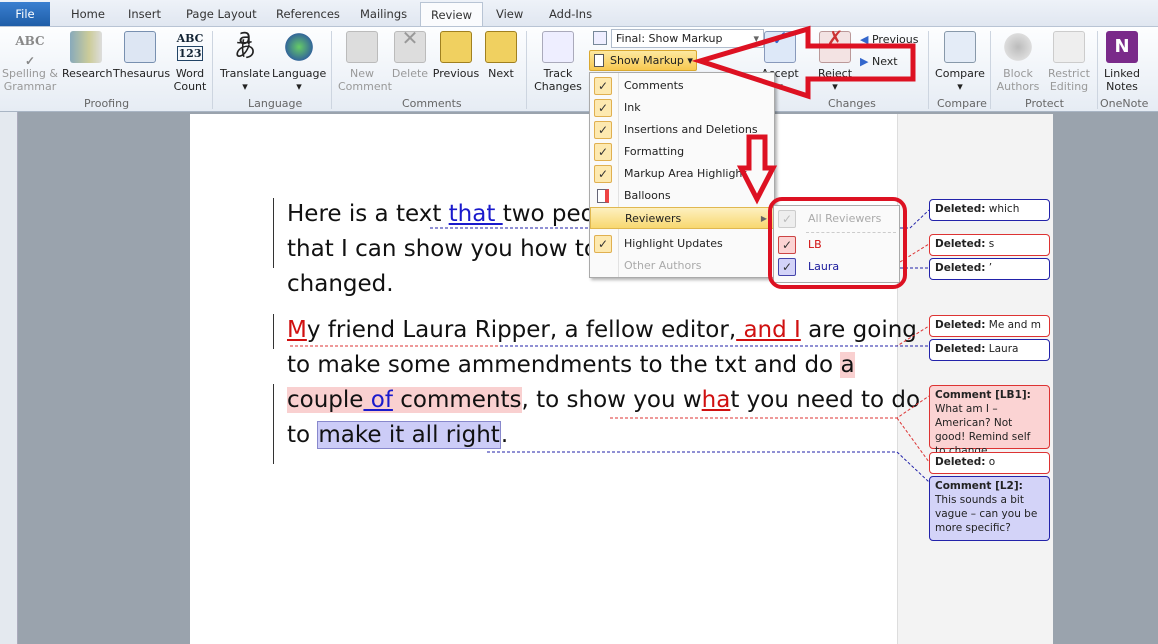  I want to click on down-arrow-icon, so click(757, 169).